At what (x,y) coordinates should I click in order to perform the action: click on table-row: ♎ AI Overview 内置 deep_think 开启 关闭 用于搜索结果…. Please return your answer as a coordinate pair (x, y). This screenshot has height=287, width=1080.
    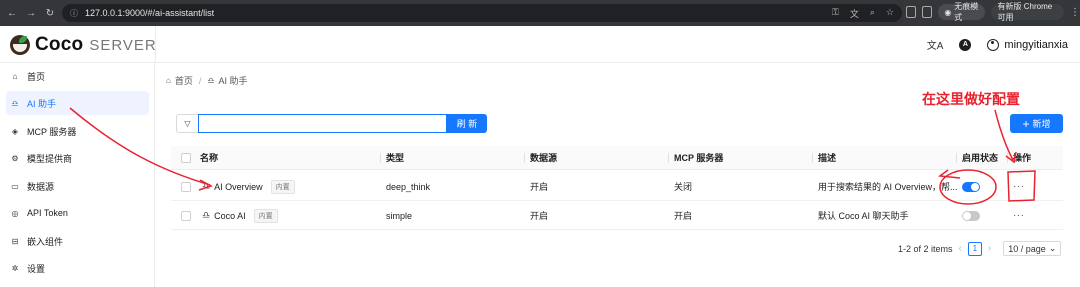
    Looking at the image, I should click on (617, 187).